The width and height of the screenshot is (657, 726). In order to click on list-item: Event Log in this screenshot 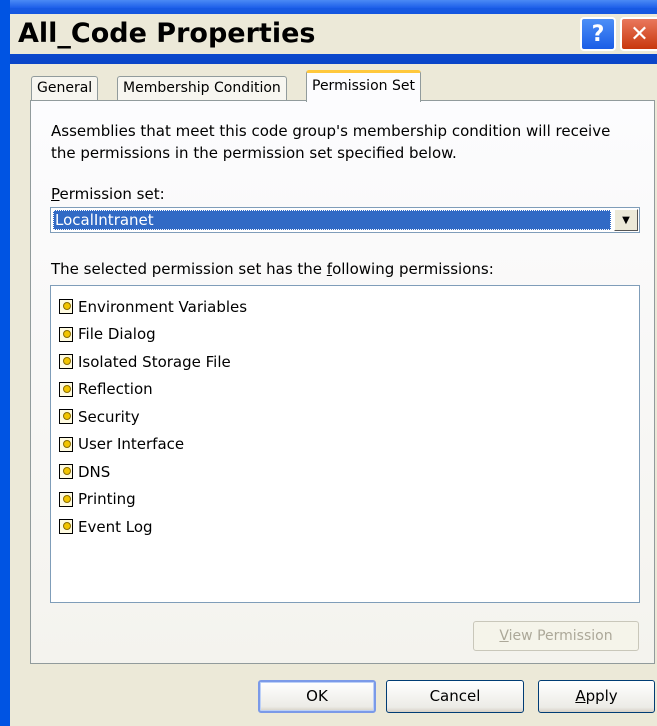, I will do `click(345, 527)`.